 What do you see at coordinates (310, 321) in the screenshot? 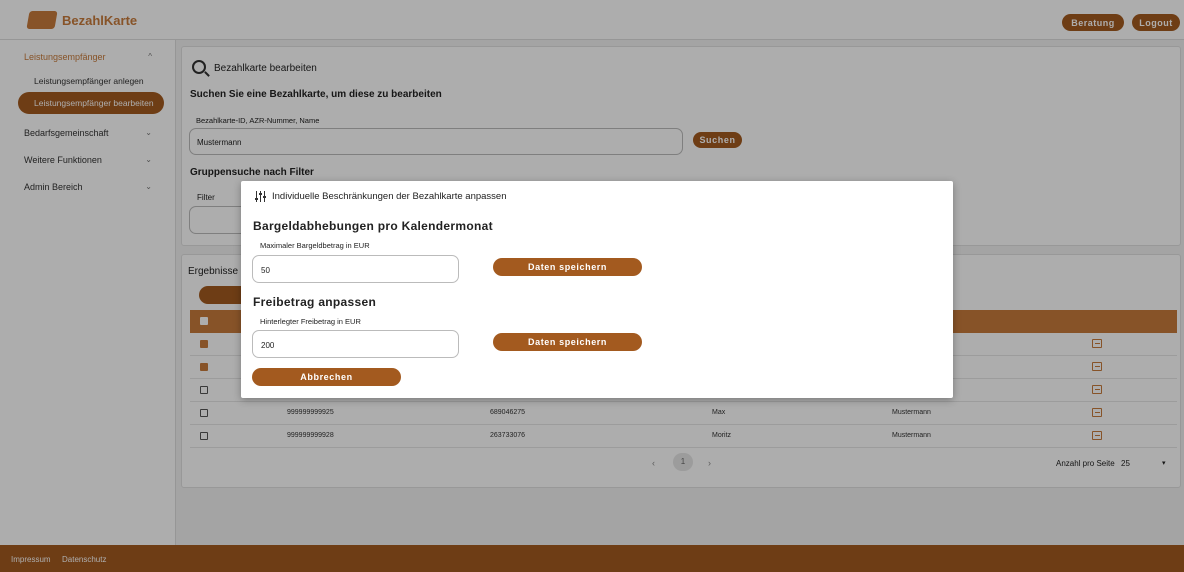
I see `freibetrag-label: Hinterlegter Freibetrag in EUR` at bounding box center [310, 321].